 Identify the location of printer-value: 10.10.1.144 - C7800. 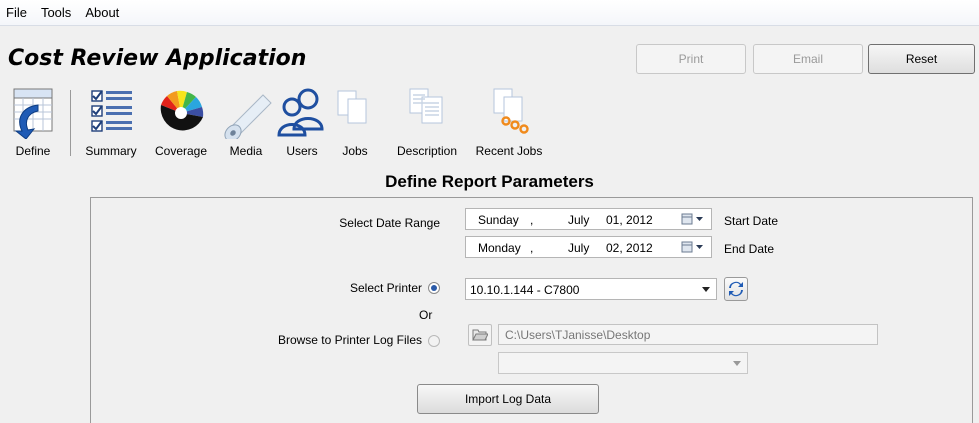
(525, 290).